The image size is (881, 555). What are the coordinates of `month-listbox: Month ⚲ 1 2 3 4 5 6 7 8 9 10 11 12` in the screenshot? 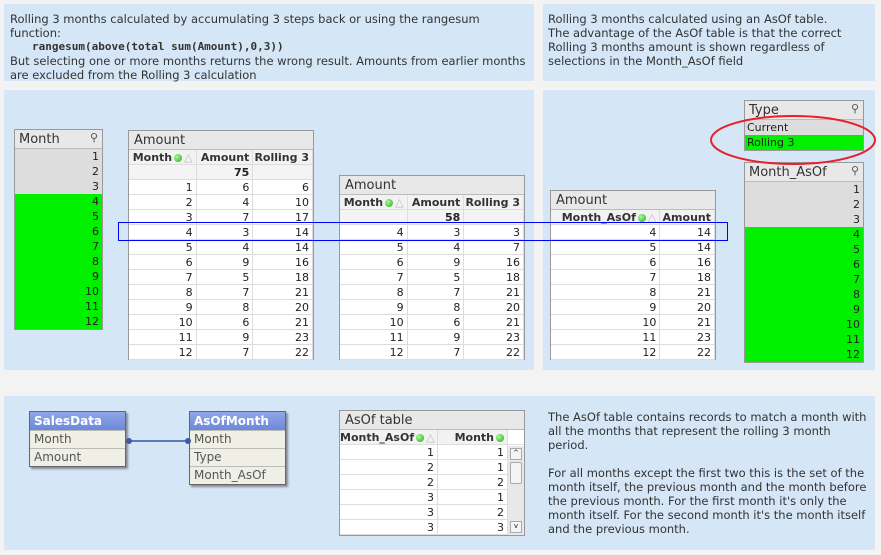 It's located at (58, 229).